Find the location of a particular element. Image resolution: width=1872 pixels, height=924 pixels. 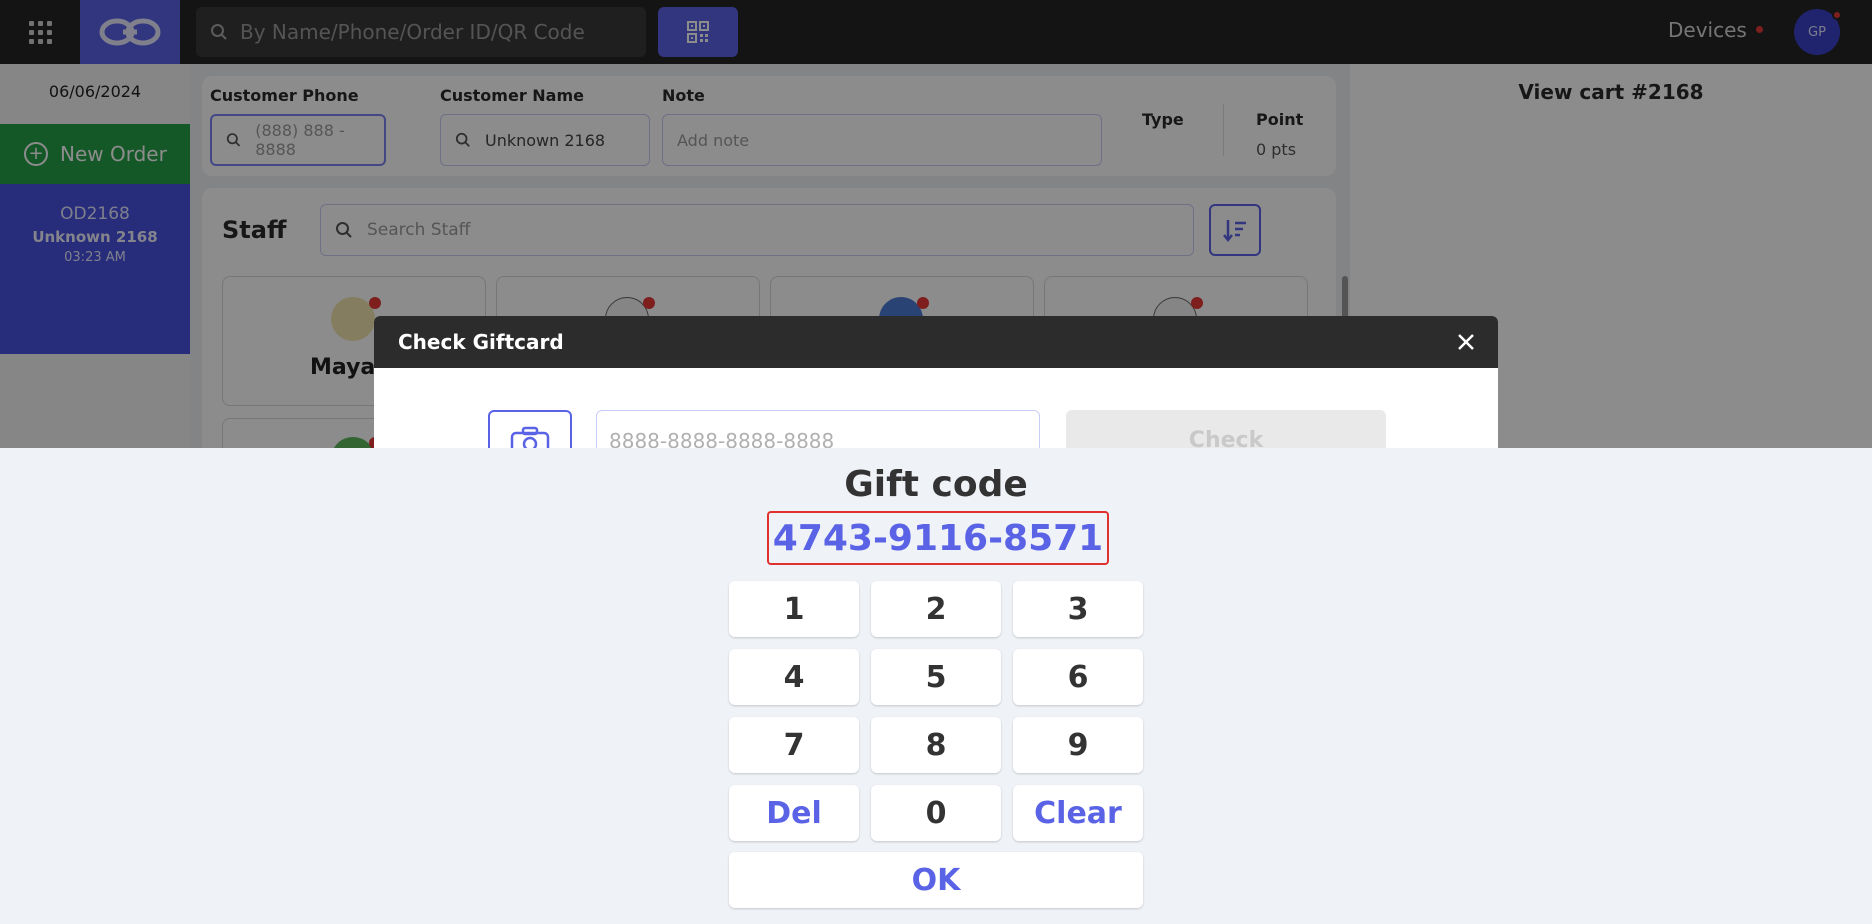

modal-title: Check Giftcard is located at coordinates (481, 342).